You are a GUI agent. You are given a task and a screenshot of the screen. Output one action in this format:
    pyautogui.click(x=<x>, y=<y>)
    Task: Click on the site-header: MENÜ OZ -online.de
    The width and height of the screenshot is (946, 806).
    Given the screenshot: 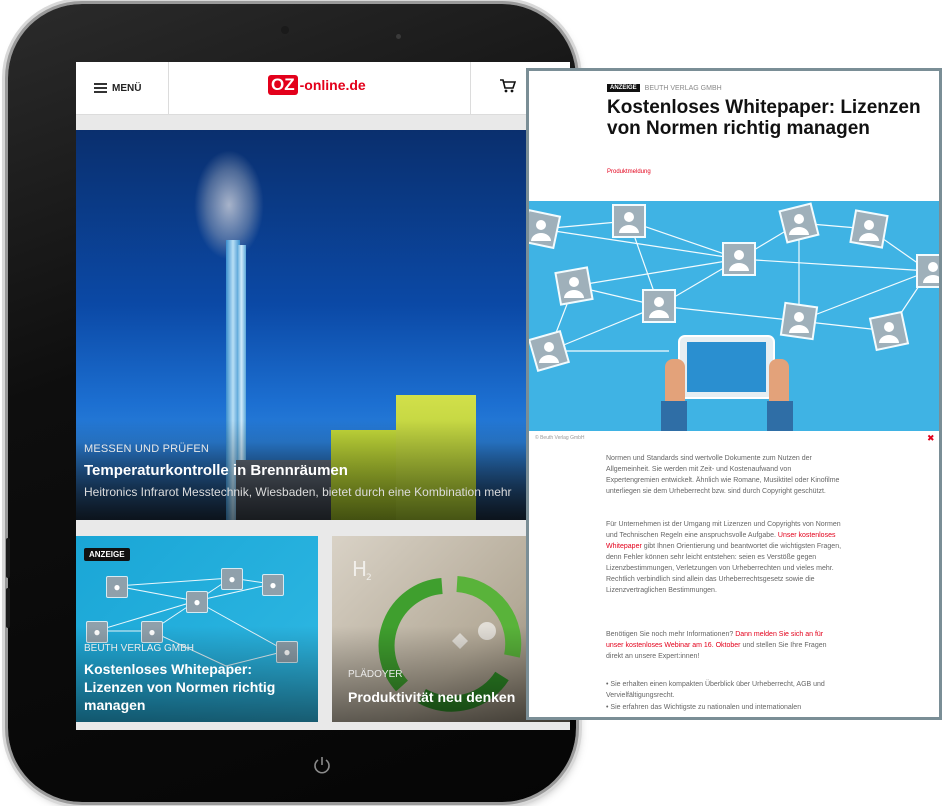 What is the action you would take?
    pyautogui.click(x=323, y=88)
    